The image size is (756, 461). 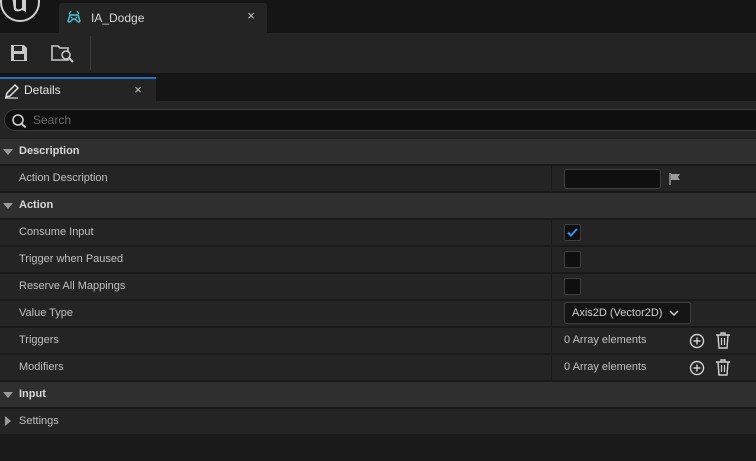 What do you see at coordinates (572, 259) in the screenshot?
I see `trigger-when-paused-checkbox` at bounding box center [572, 259].